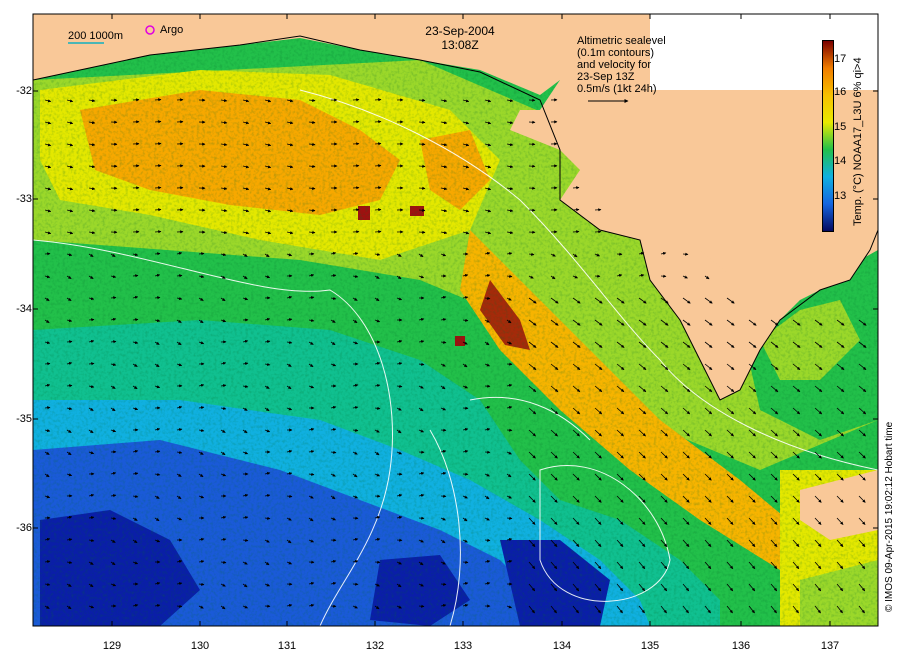 Image resolution: width=900 pixels, height=660 pixels. I want to click on map-title: 23-Sep-2004 13:08Z, so click(460, 38).